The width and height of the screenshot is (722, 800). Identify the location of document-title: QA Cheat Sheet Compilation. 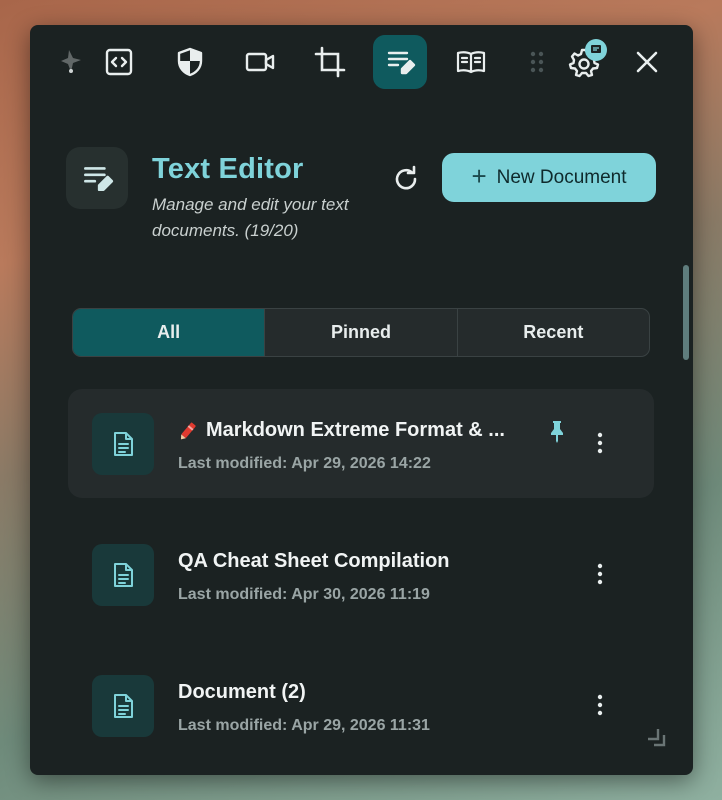
(314, 561).